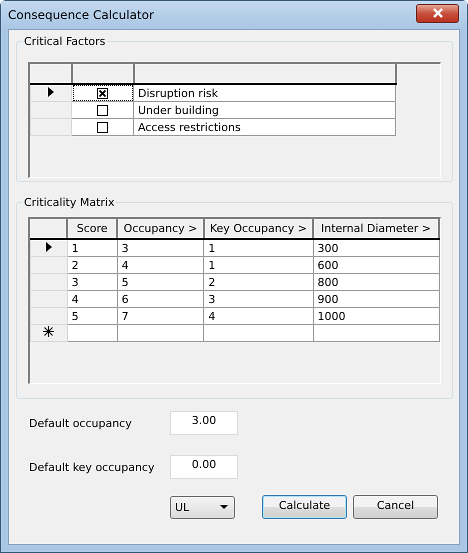 The width and height of the screenshot is (468, 553). What do you see at coordinates (265, 127) in the screenshot?
I see `table-cell: Access restrictions` at bounding box center [265, 127].